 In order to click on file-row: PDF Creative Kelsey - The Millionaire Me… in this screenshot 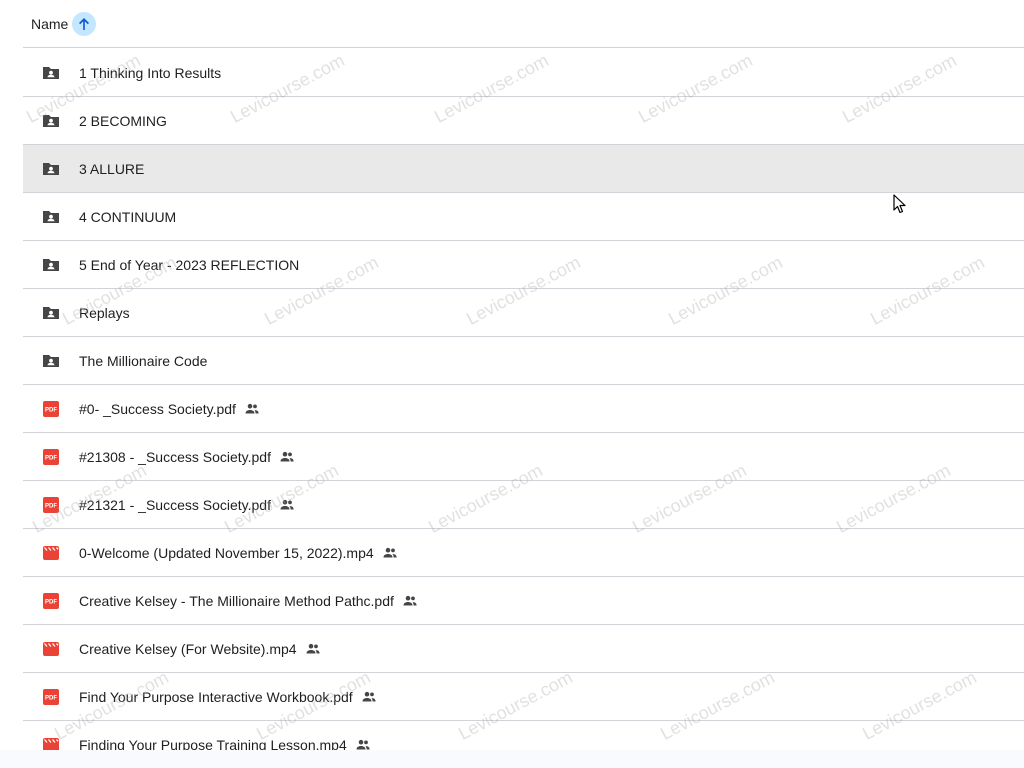, I will do `click(523, 601)`.